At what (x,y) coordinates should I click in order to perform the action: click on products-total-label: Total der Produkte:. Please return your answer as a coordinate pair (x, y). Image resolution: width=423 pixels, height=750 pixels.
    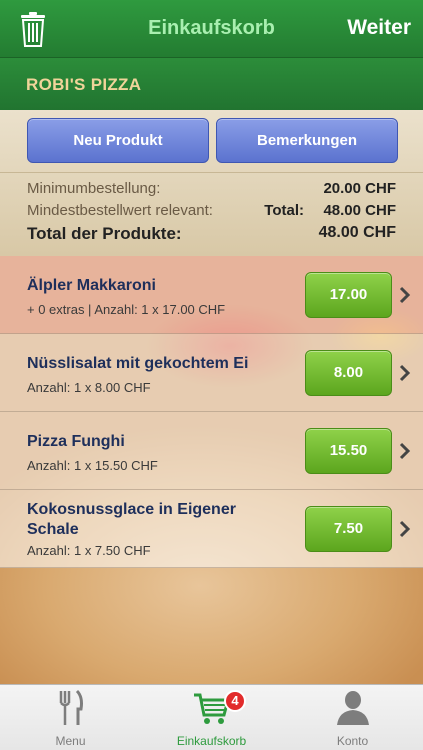
    Looking at the image, I should click on (104, 233).